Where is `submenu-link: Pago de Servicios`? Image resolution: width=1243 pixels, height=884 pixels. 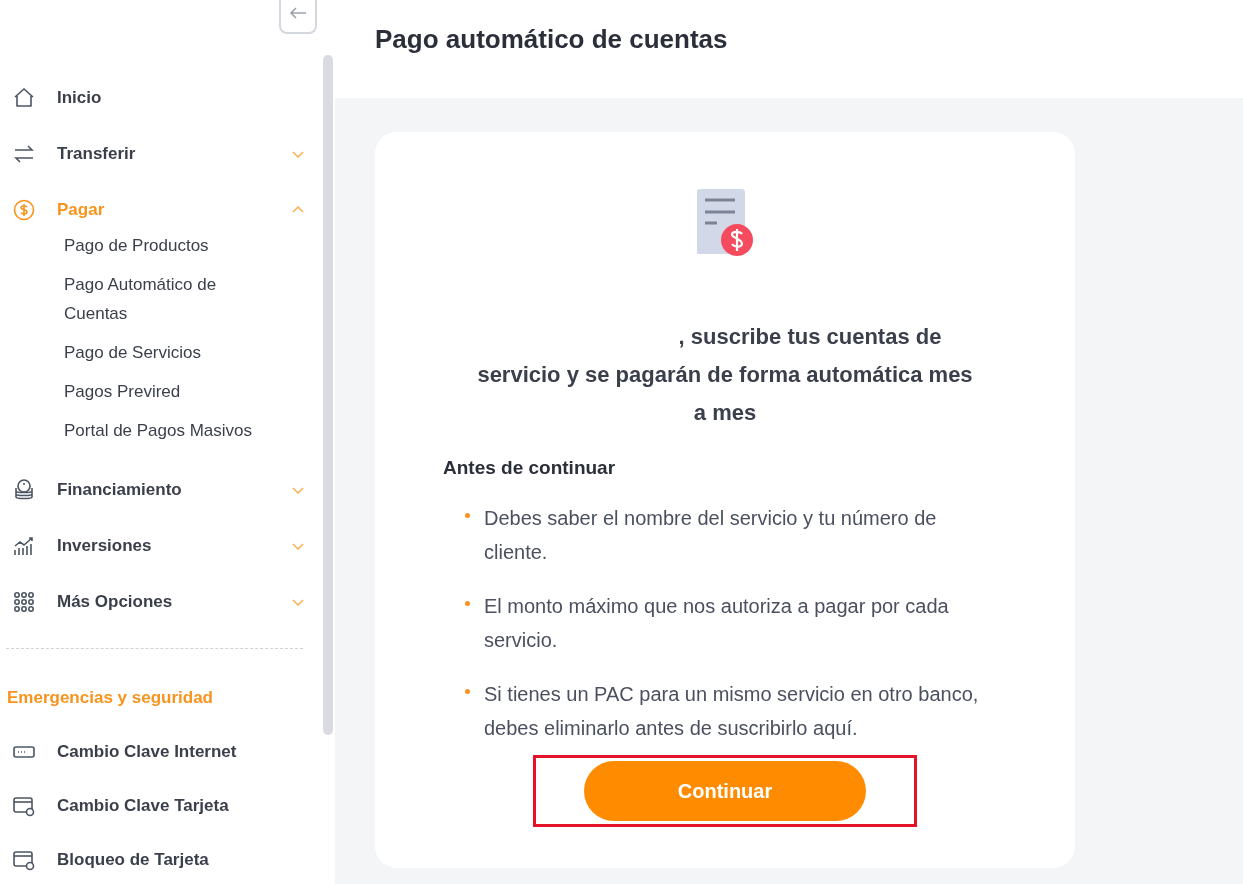 submenu-link: Pago de Servicios is located at coordinates (171, 352).